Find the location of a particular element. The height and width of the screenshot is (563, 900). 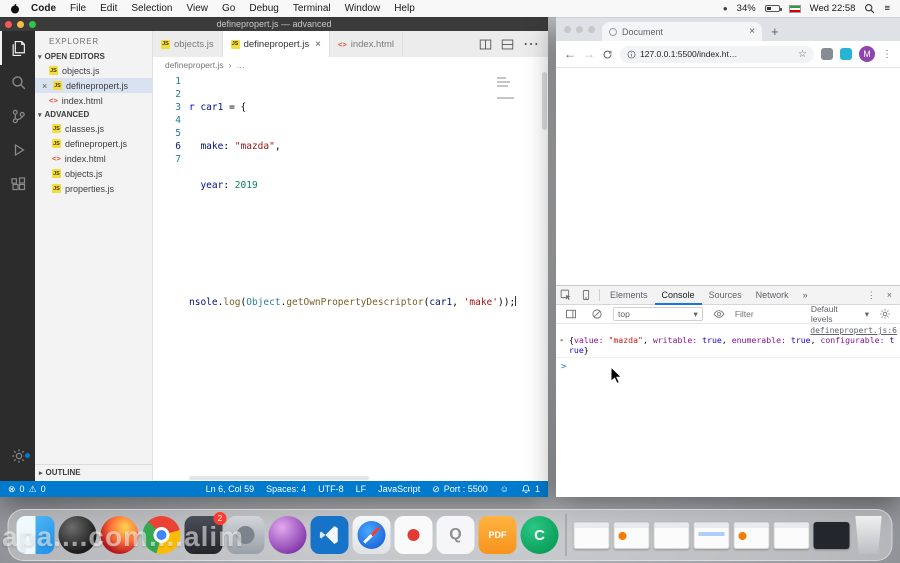

profile-avatar: M is located at coordinates (867, 54).